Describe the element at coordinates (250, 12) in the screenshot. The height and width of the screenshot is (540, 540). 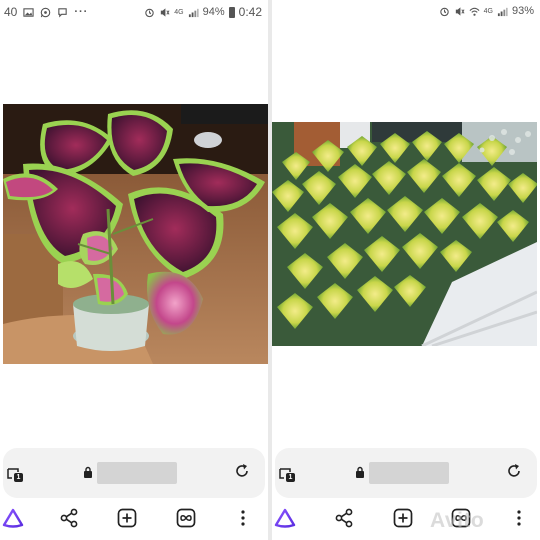
I see `status-time-next: 0:42` at that location.